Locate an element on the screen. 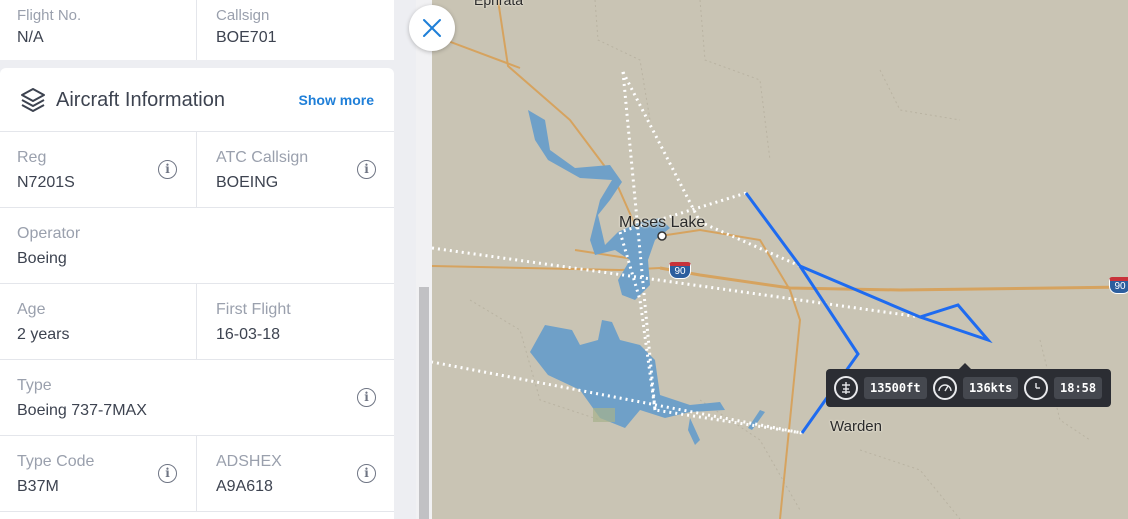 The image size is (1128, 519). field-label: ADSHEX is located at coordinates (249, 461).